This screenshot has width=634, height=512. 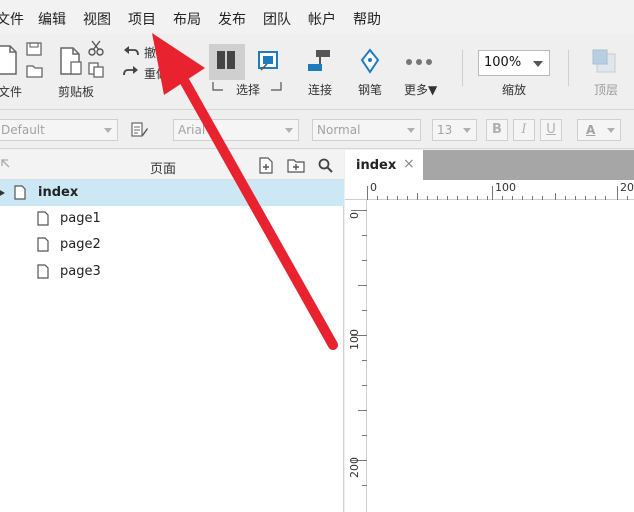 What do you see at coordinates (140, 130) in the screenshot?
I see `format-painter-icon` at bounding box center [140, 130].